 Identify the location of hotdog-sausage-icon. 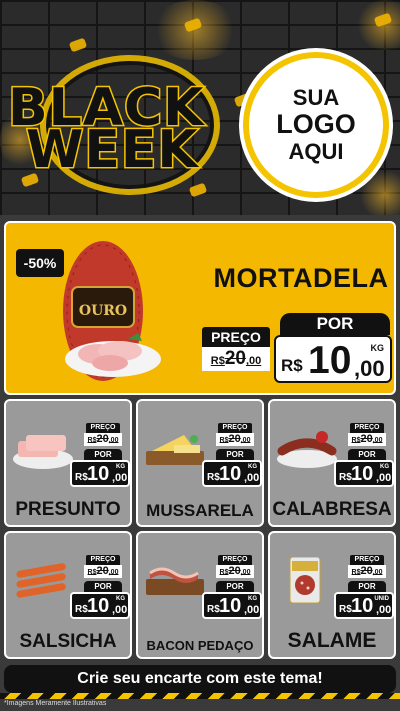
(43, 580).